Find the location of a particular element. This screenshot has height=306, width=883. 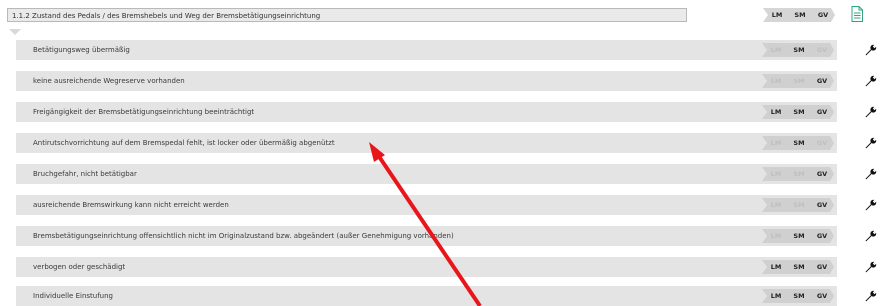

defect-row: verbogen oder geschädigt LM SM GV is located at coordinates (426, 267).